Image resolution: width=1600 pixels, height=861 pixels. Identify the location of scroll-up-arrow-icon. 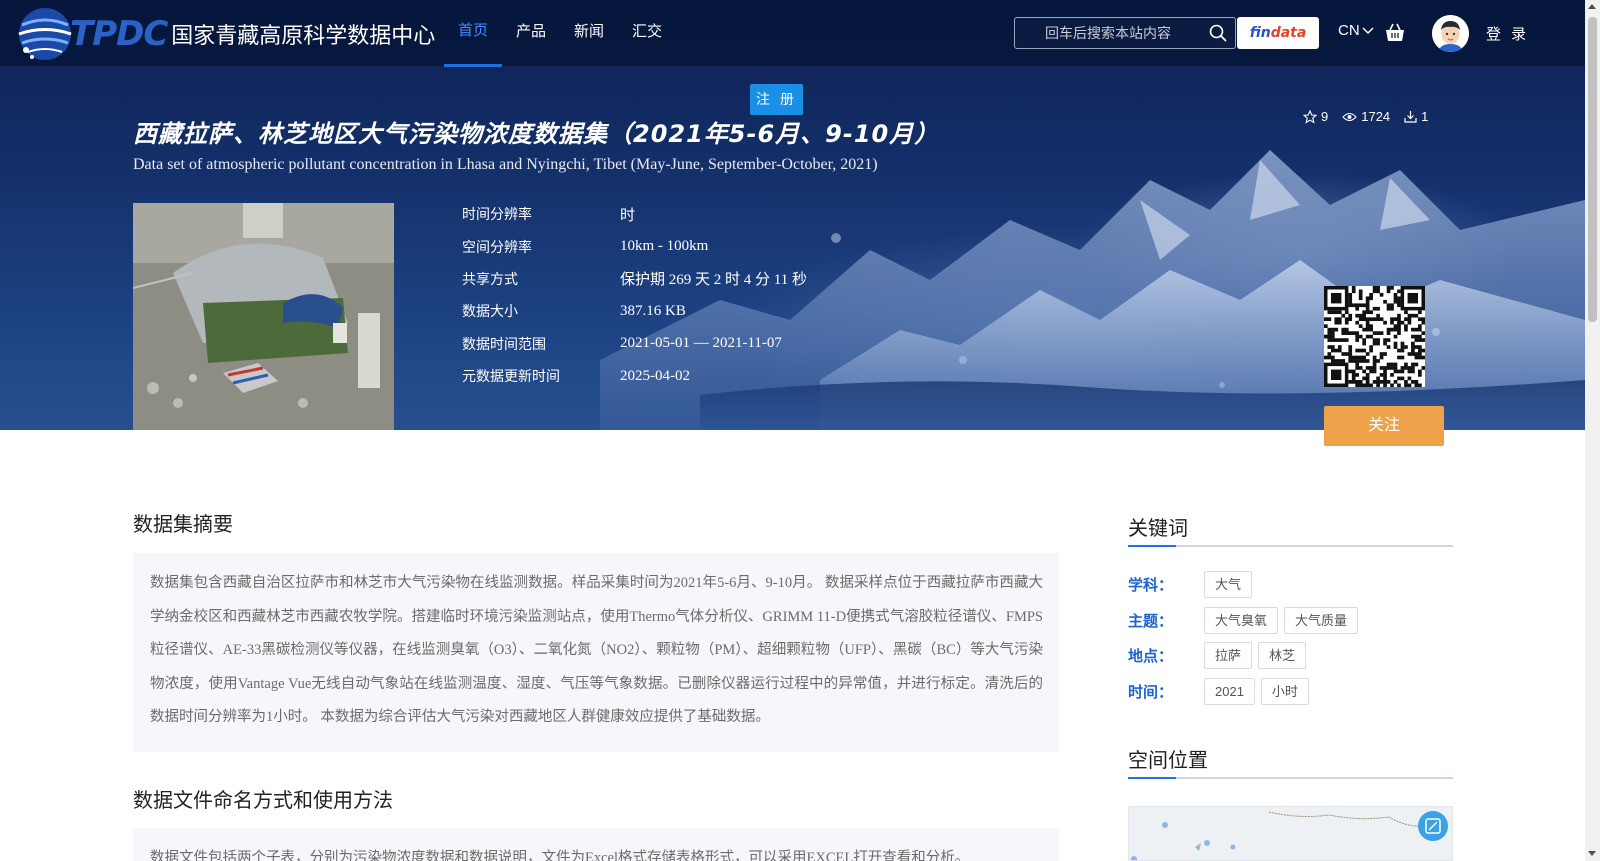
(1592, 6).